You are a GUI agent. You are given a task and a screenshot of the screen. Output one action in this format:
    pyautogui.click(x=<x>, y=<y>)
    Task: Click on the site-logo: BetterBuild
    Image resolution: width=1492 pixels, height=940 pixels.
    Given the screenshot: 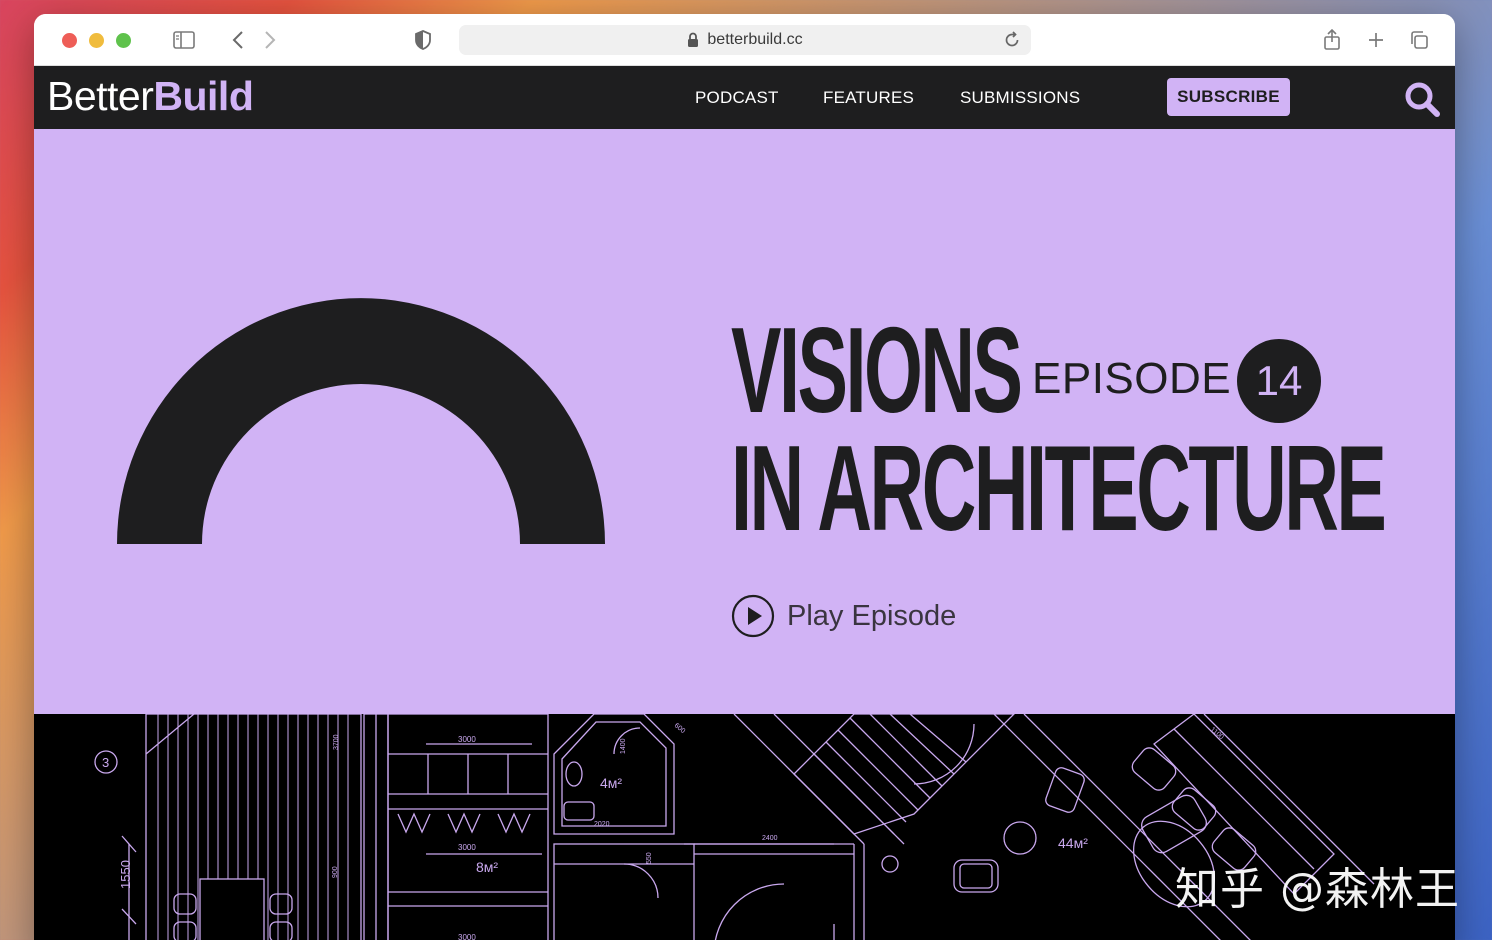 What is the action you would take?
    pyautogui.click(x=150, y=96)
    